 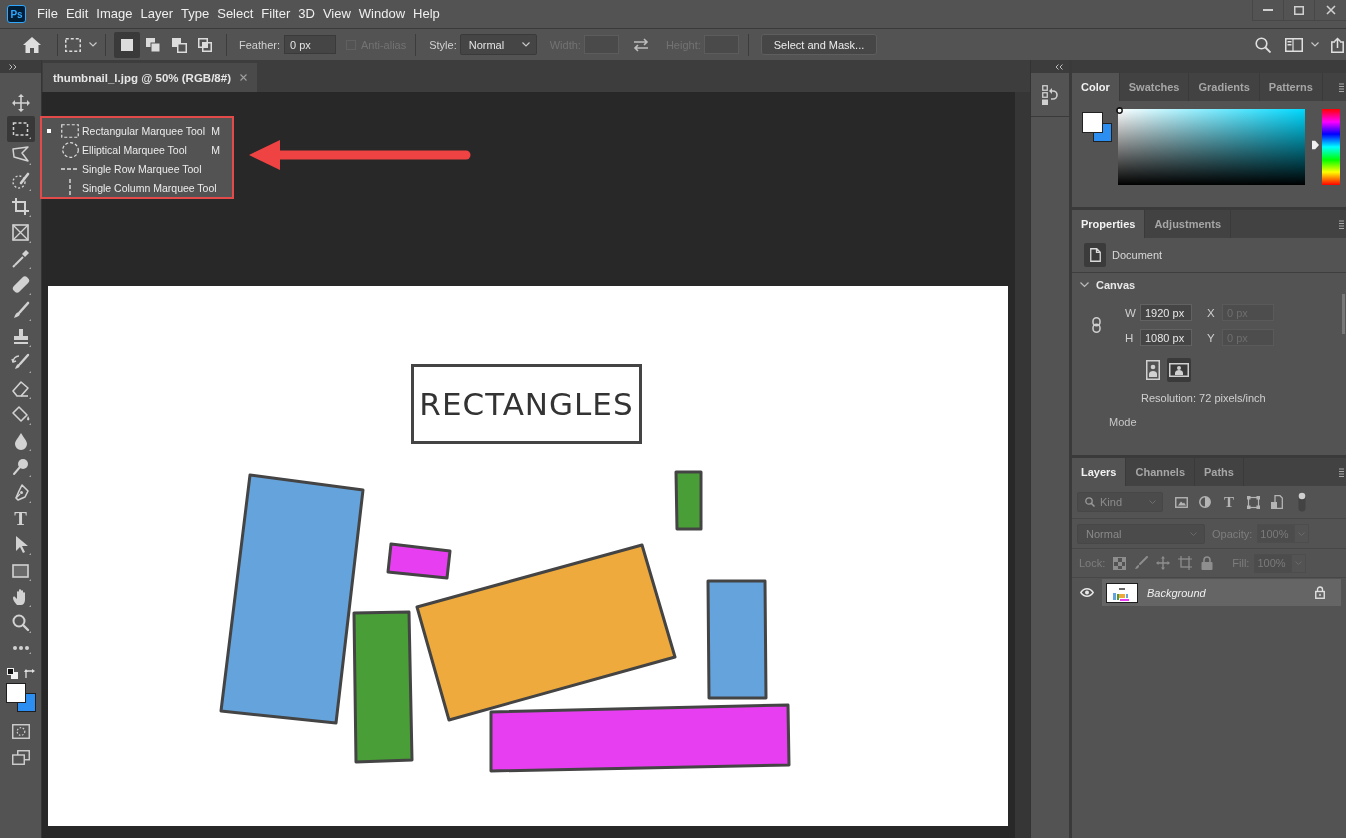 What do you see at coordinates (157, 14) in the screenshot?
I see `menu-item: Layer` at bounding box center [157, 14].